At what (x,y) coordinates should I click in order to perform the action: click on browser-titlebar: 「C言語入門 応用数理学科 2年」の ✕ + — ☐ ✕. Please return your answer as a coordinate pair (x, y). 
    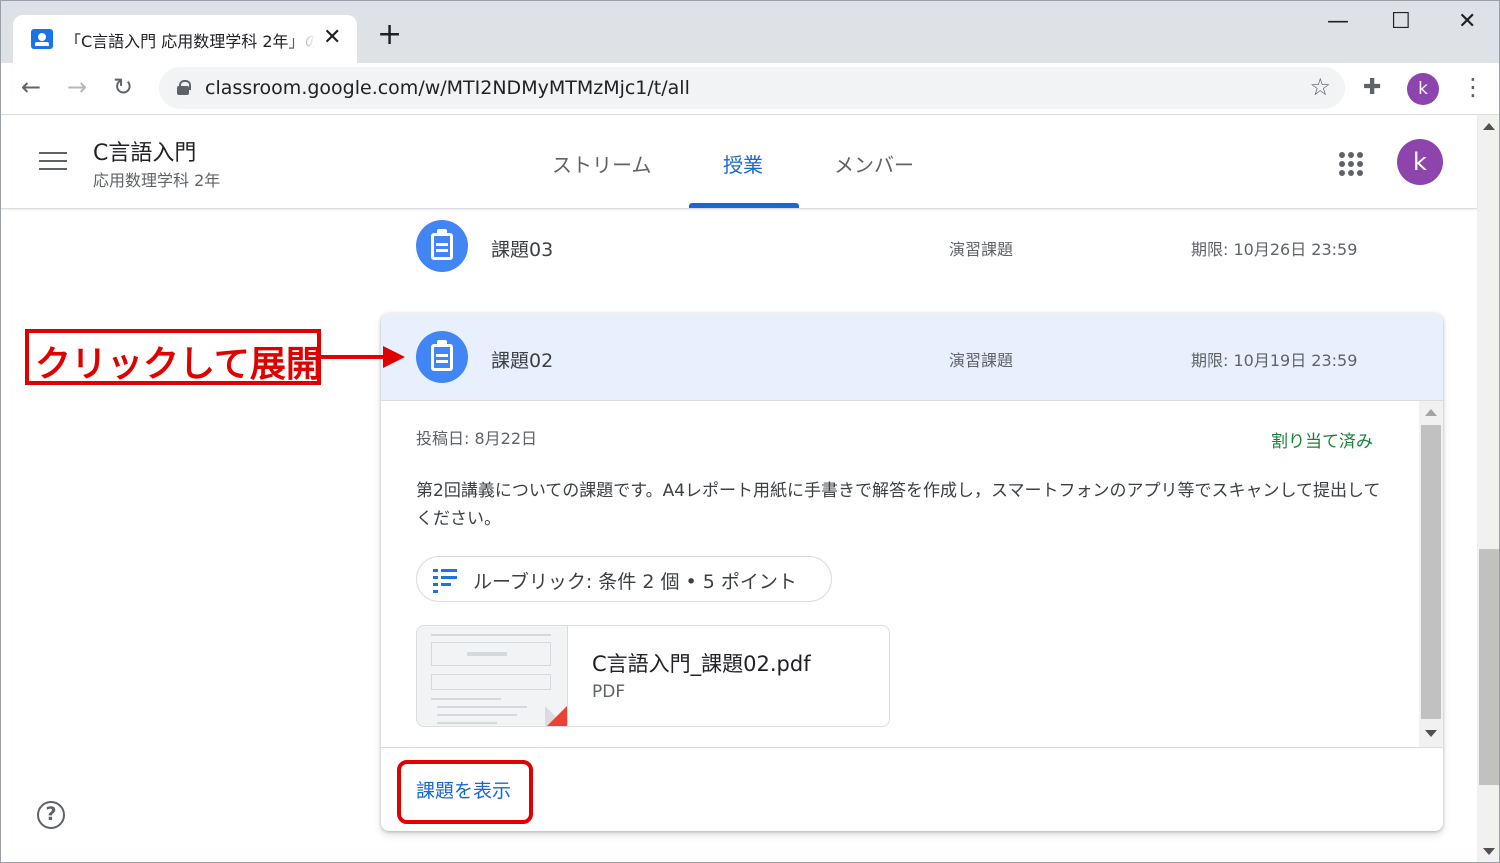
    Looking at the image, I should click on (750, 32).